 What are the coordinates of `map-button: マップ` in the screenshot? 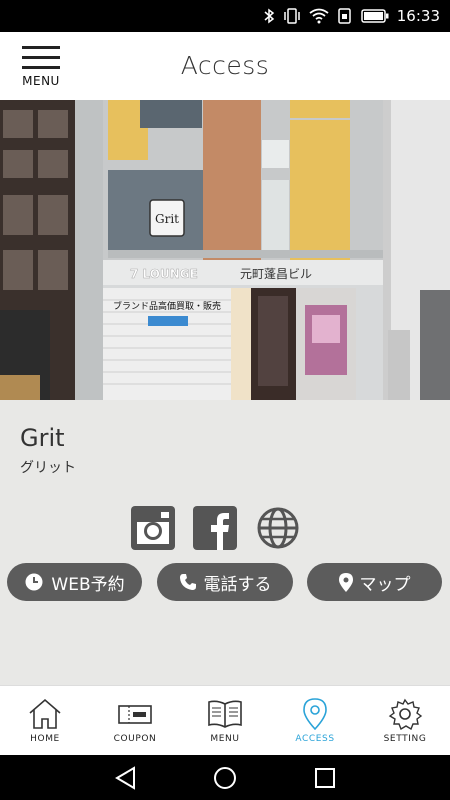 It's located at (374, 582).